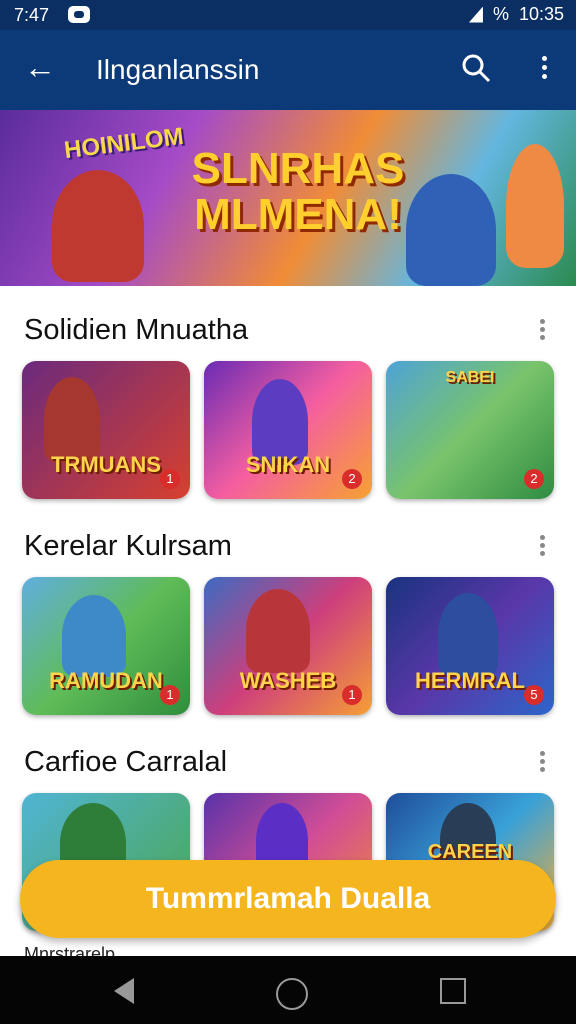 This screenshot has width=576, height=1024. I want to click on game-card-title: HERMRAL, so click(470, 680).